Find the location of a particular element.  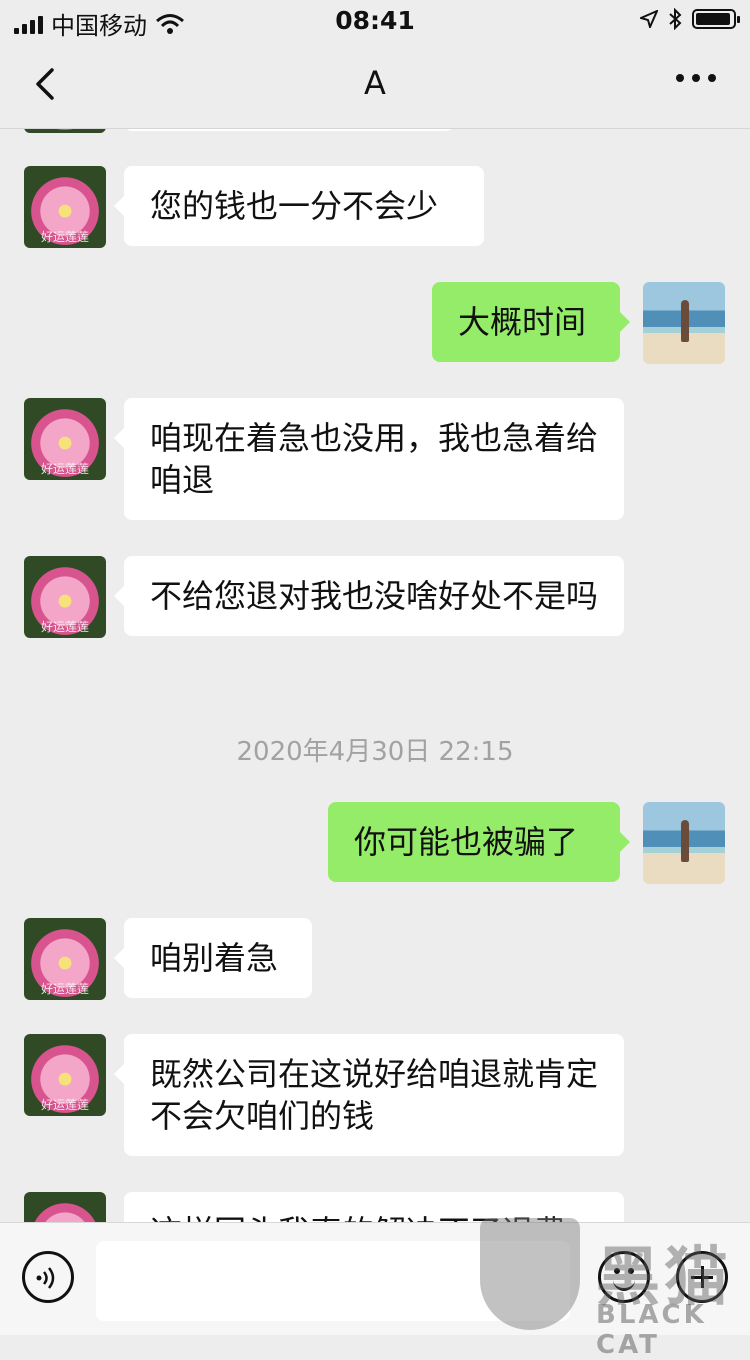

voice-input-icon is located at coordinates (48, 1277).